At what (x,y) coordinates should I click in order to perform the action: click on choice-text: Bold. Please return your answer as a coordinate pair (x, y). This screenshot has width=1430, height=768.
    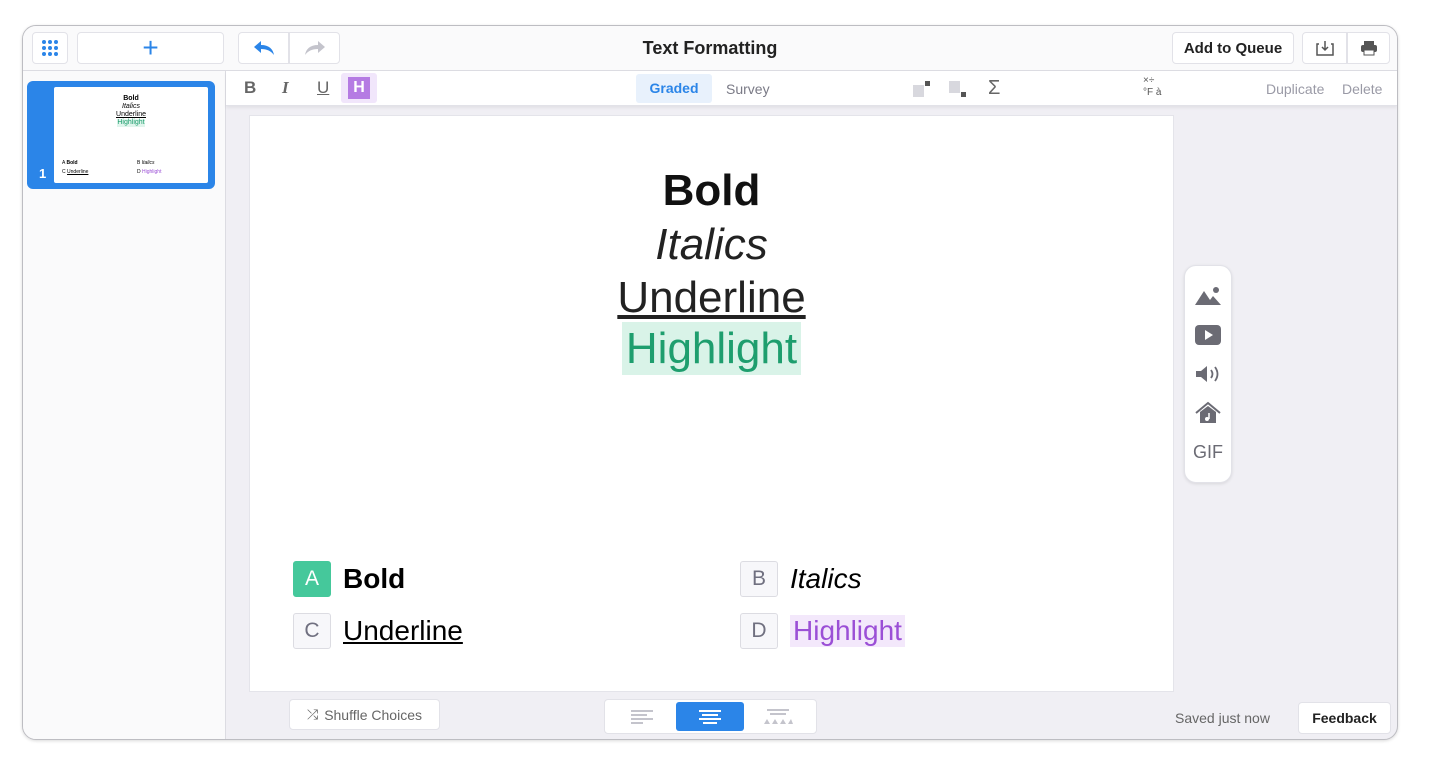
    Looking at the image, I should click on (374, 578).